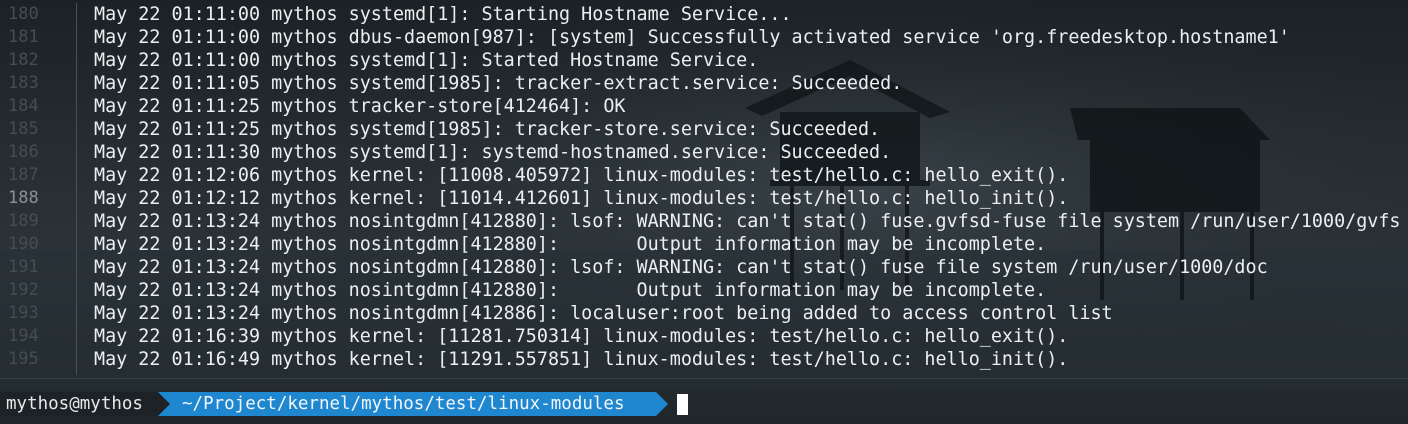  What do you see at coordinates (23, 83) in the screenshot?
I see `line-number: 183` at bounding box center [23, 83].